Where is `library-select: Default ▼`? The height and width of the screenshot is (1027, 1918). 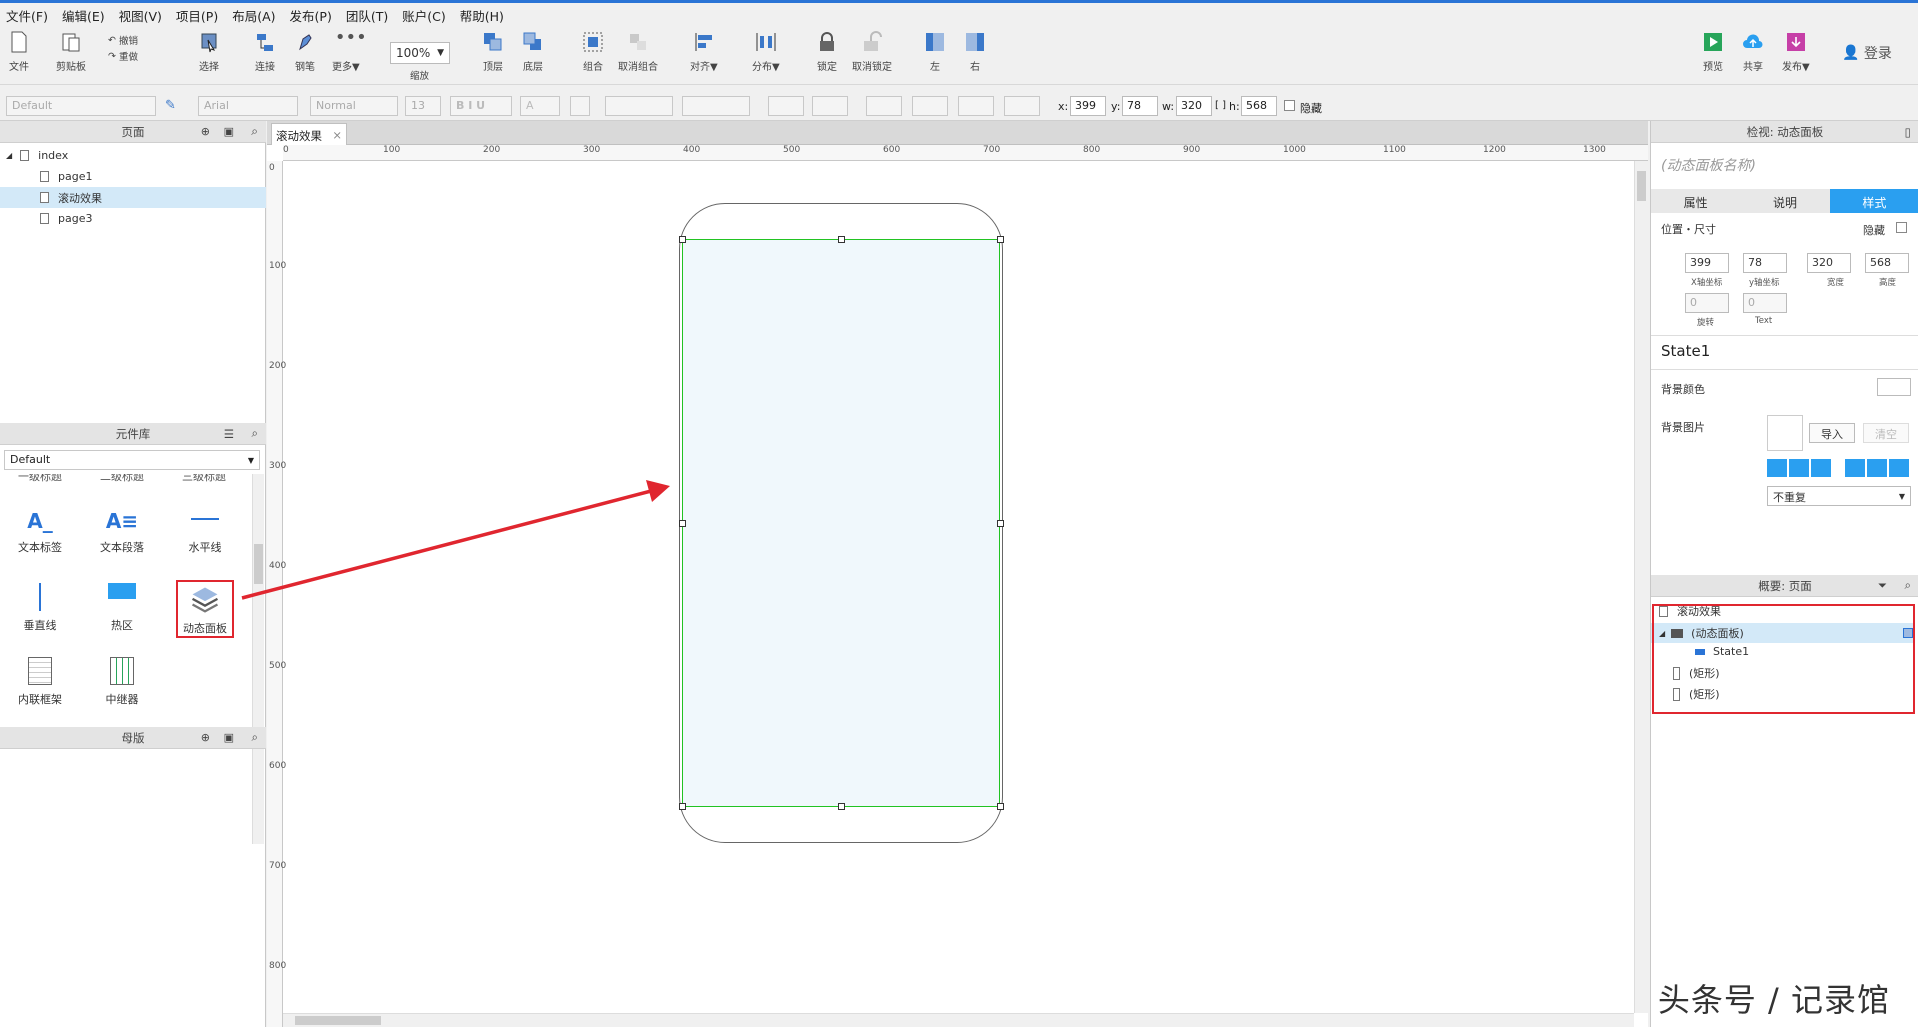 library-select: Default ▼ is located at coordinates (132, 460).